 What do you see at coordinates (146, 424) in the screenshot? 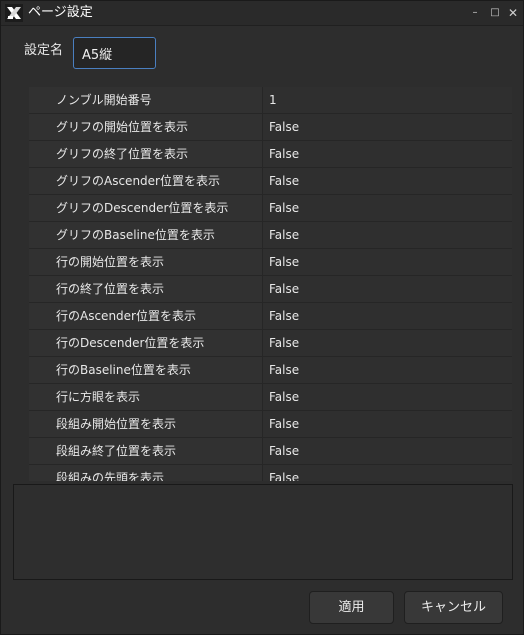
I see `property-name: 段組み開始位置を表示` at bounding box center [146, 424].